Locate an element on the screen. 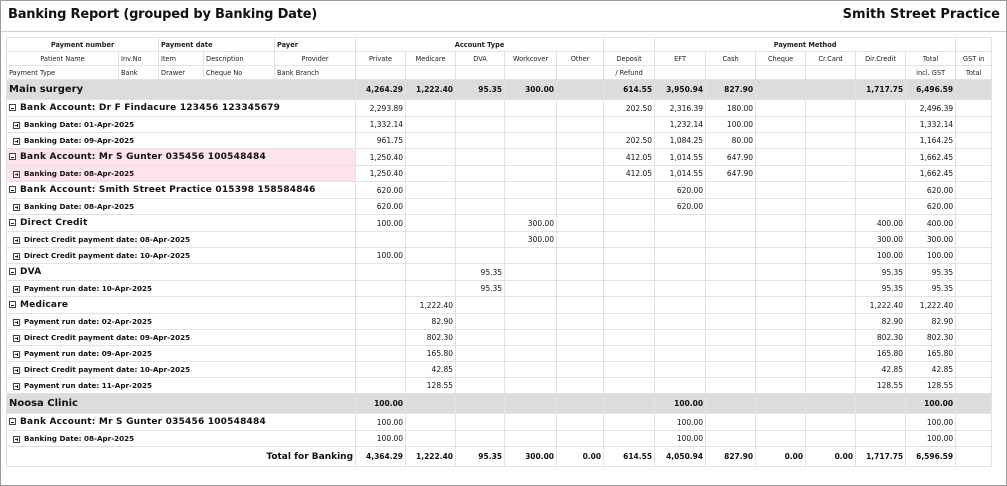 This screenshot has width=1007, height=486. cell-cash: 180.00 is located at coordinates (731, 108).